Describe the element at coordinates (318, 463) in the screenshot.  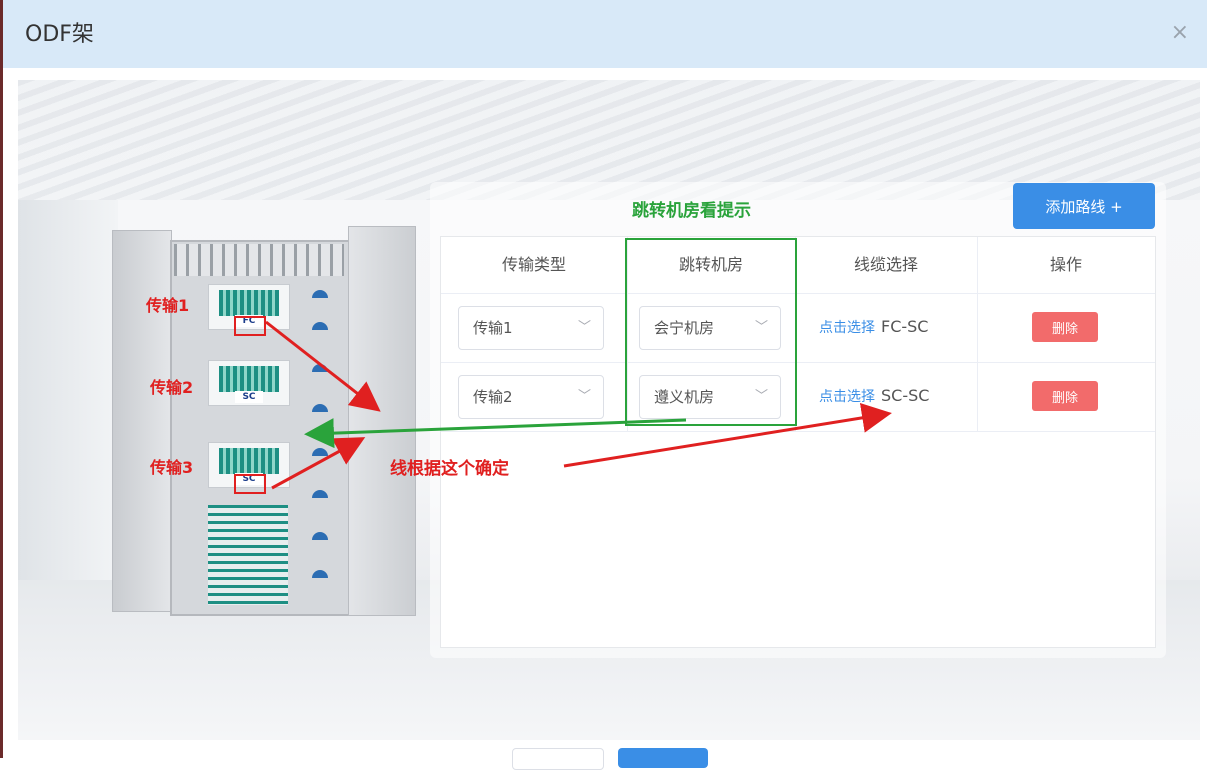
I see `arrow-sc` at that location.